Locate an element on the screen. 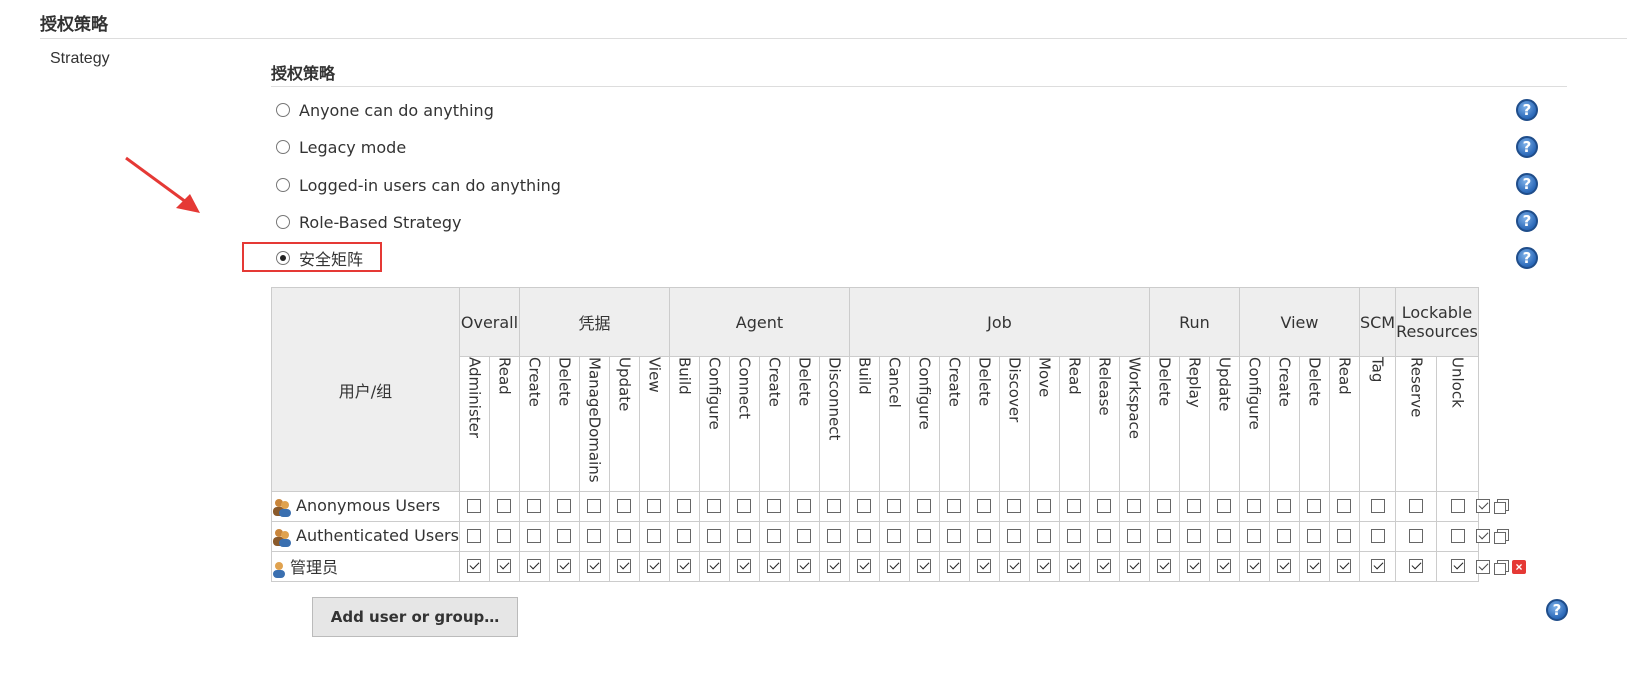  radio-legacy: Legacy mode is located at coordinates (341, 147).